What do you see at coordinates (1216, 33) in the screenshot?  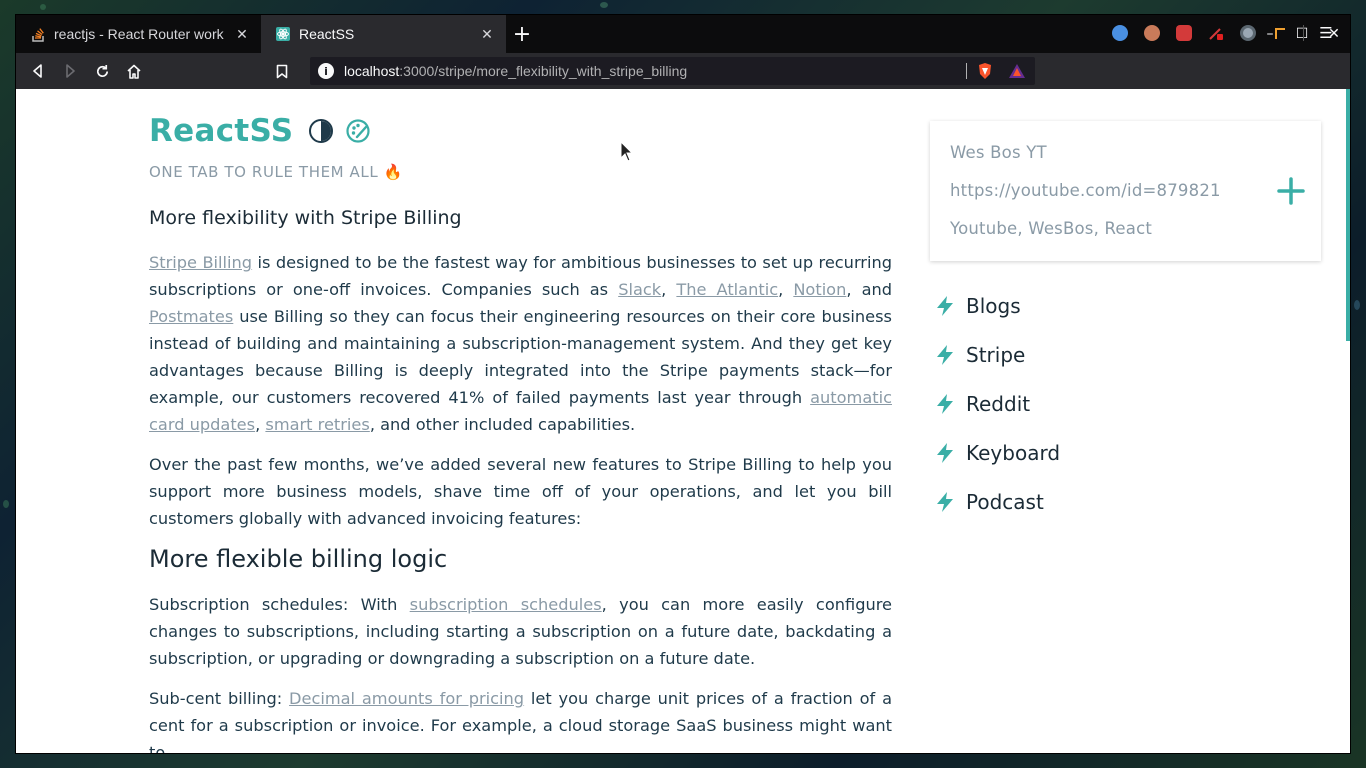 I see `extension-4-icon` at bounding box center [1216, 33].